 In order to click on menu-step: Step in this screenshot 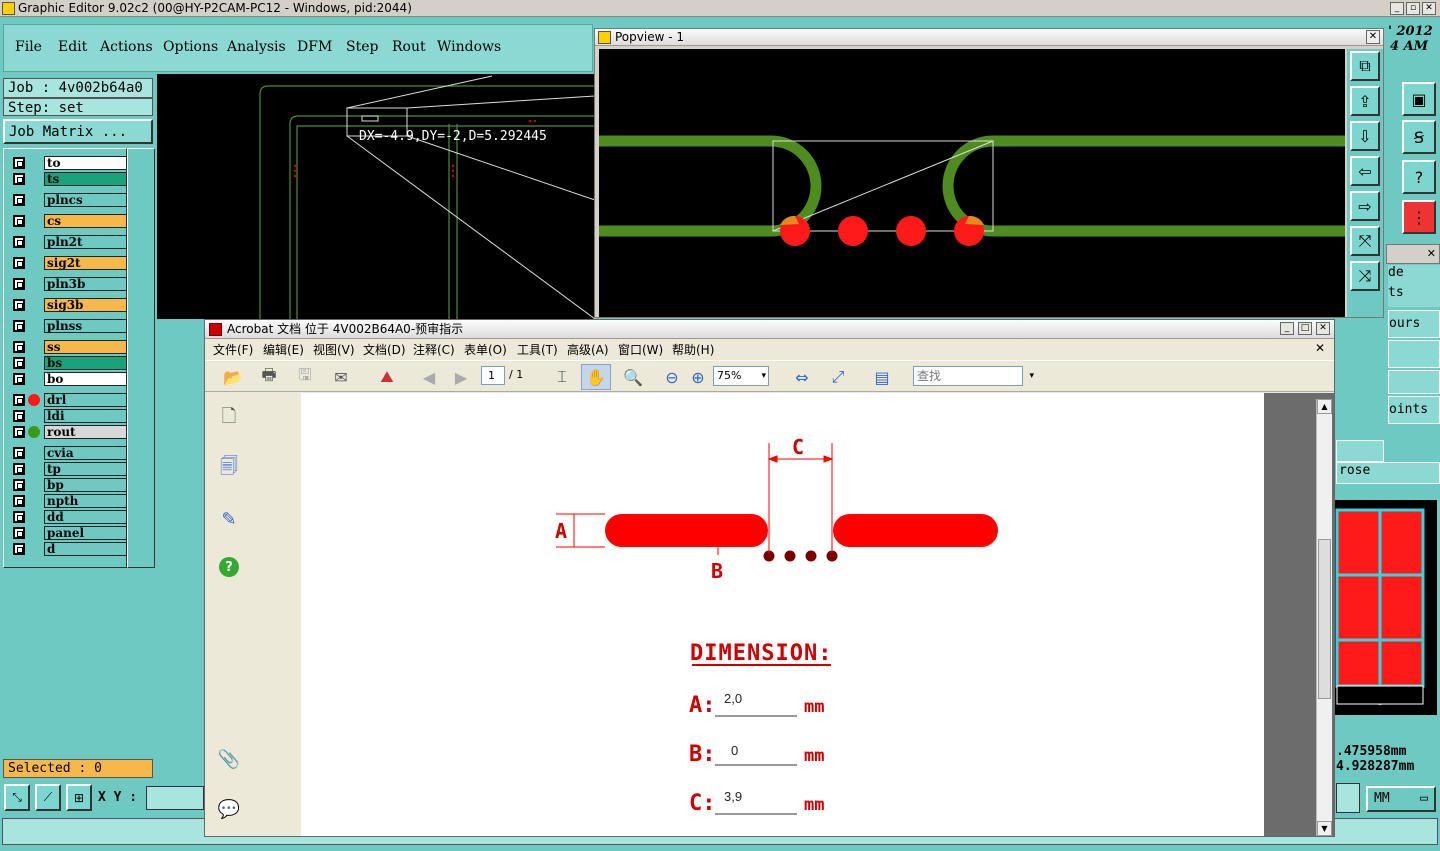, I will do `click(362, 47)`.